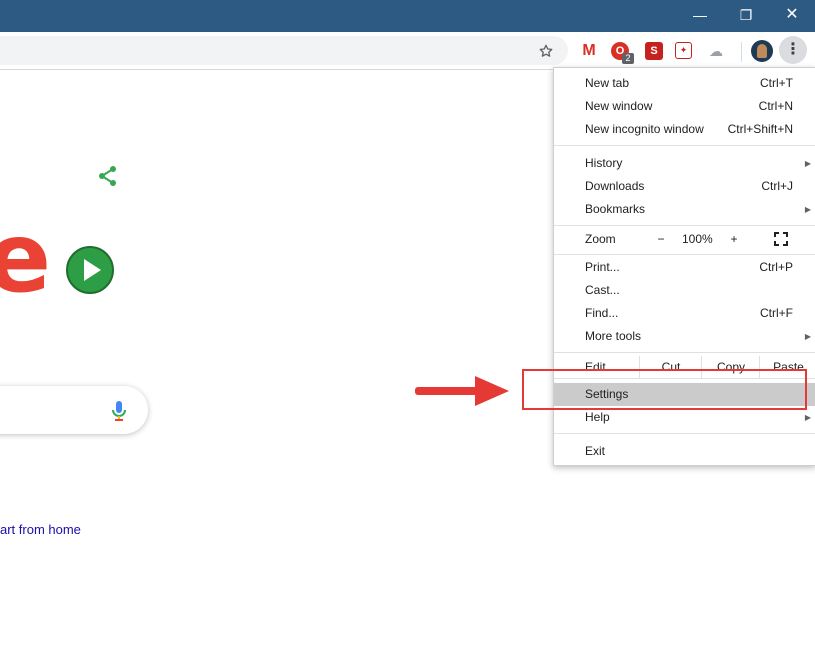 The width and height of the screenshot is (815, 667). What do you see at coordinates (589, 51) in the screenshot?
I see `gmail-icon: M` at bounding box center [589, 51].